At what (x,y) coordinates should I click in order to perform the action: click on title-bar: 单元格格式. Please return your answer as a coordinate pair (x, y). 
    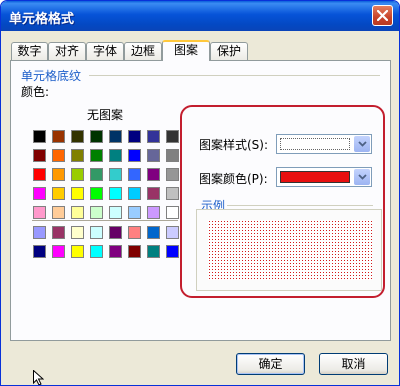
    Looking at the image, I should click on (200, 16).